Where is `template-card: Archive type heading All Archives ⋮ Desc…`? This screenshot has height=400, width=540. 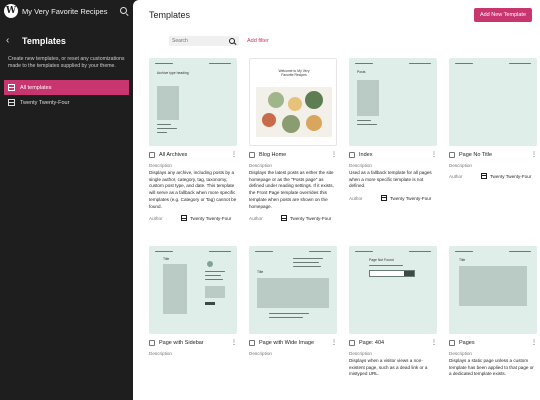 template-card: Archive type heading All Archives ⋮ Desc… is located at coordinates (193, 140).